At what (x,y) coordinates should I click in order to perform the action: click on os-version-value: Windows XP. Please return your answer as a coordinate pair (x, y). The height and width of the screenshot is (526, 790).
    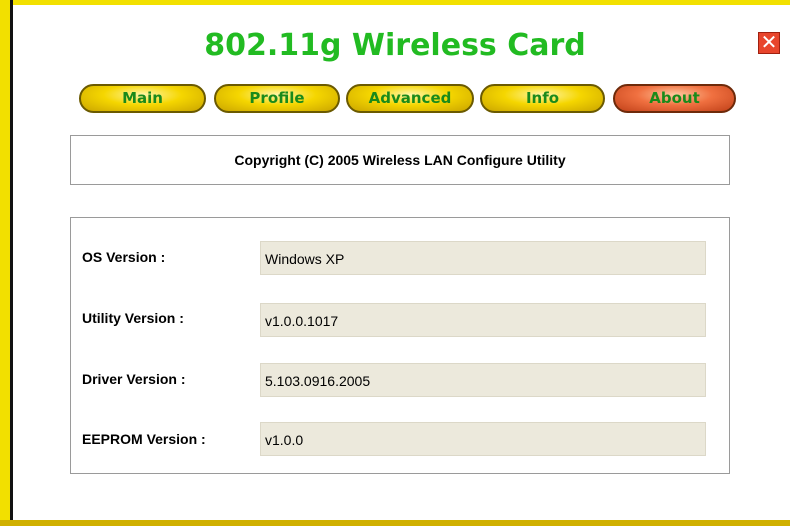
    Looking at the image, I should click on (483, 258).